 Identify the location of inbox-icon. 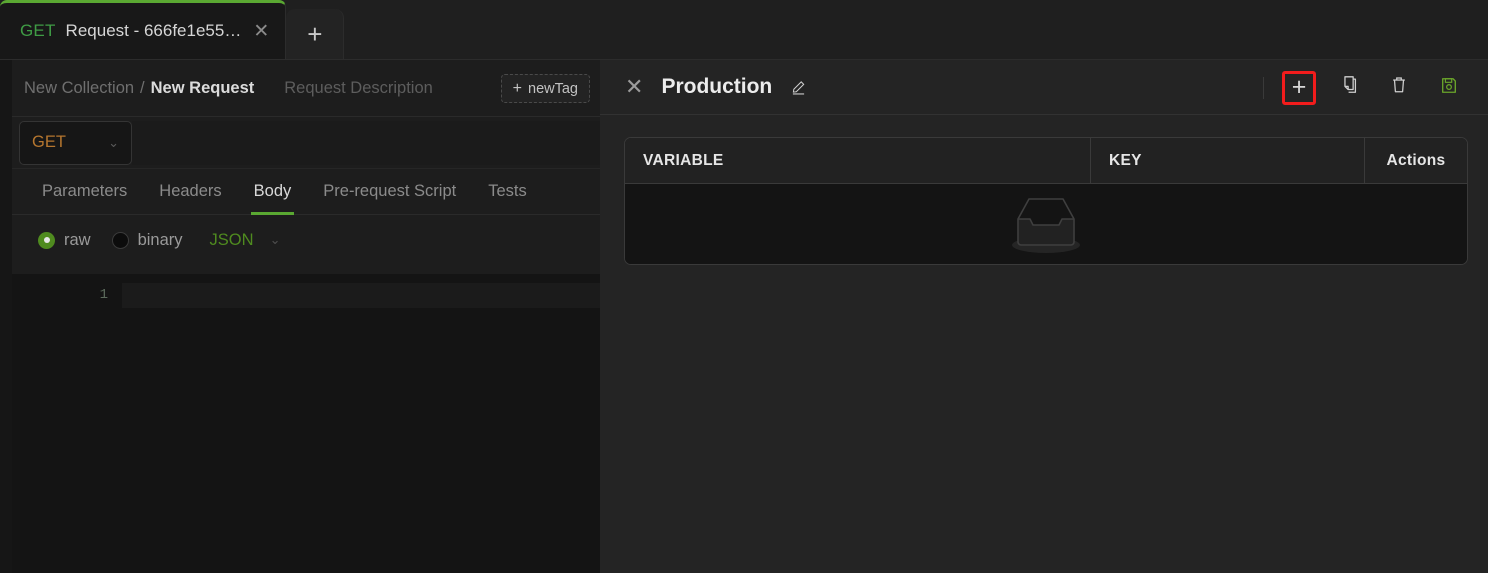
(1046, 224).